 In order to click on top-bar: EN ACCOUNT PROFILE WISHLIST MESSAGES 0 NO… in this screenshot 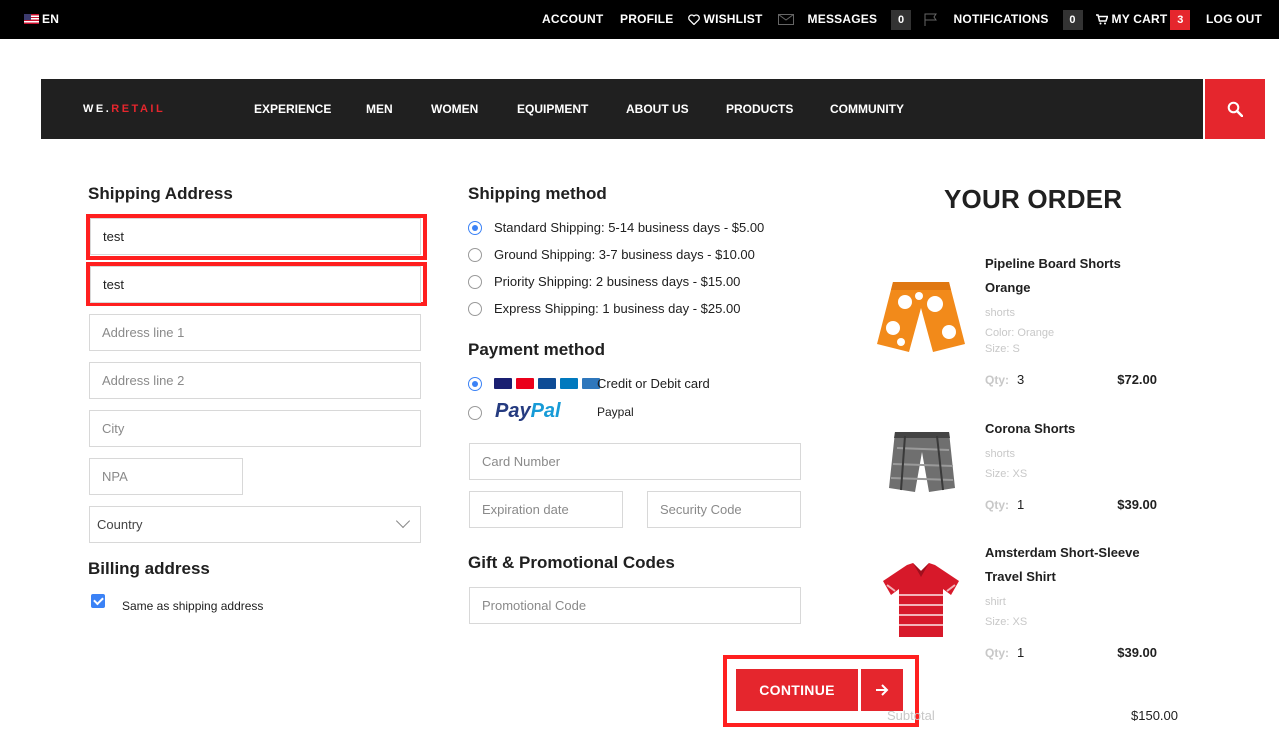, I will do `click(639, 19)`.